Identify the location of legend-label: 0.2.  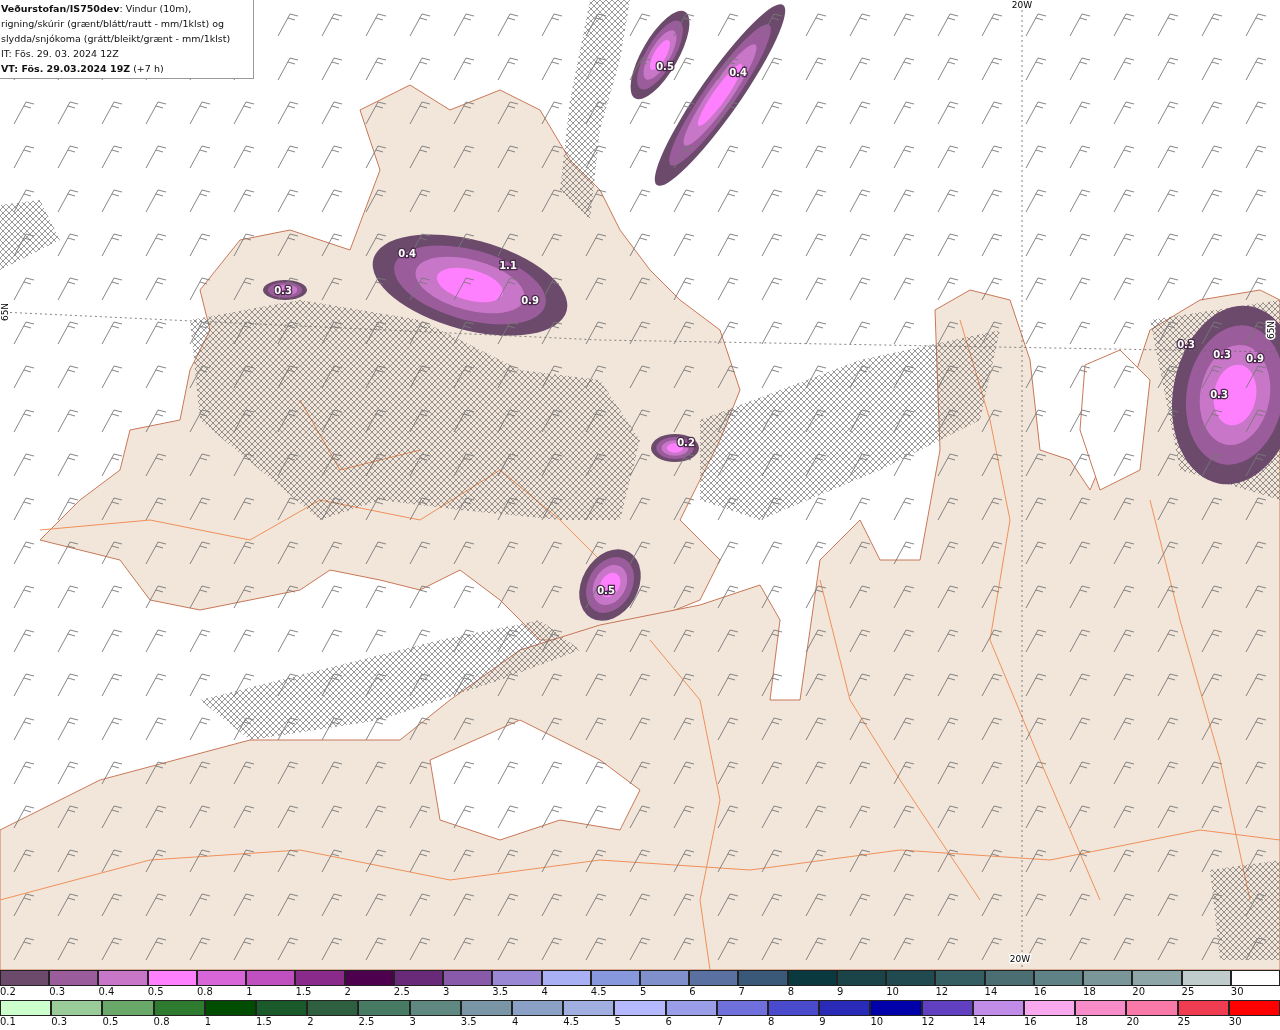
(8, 992).